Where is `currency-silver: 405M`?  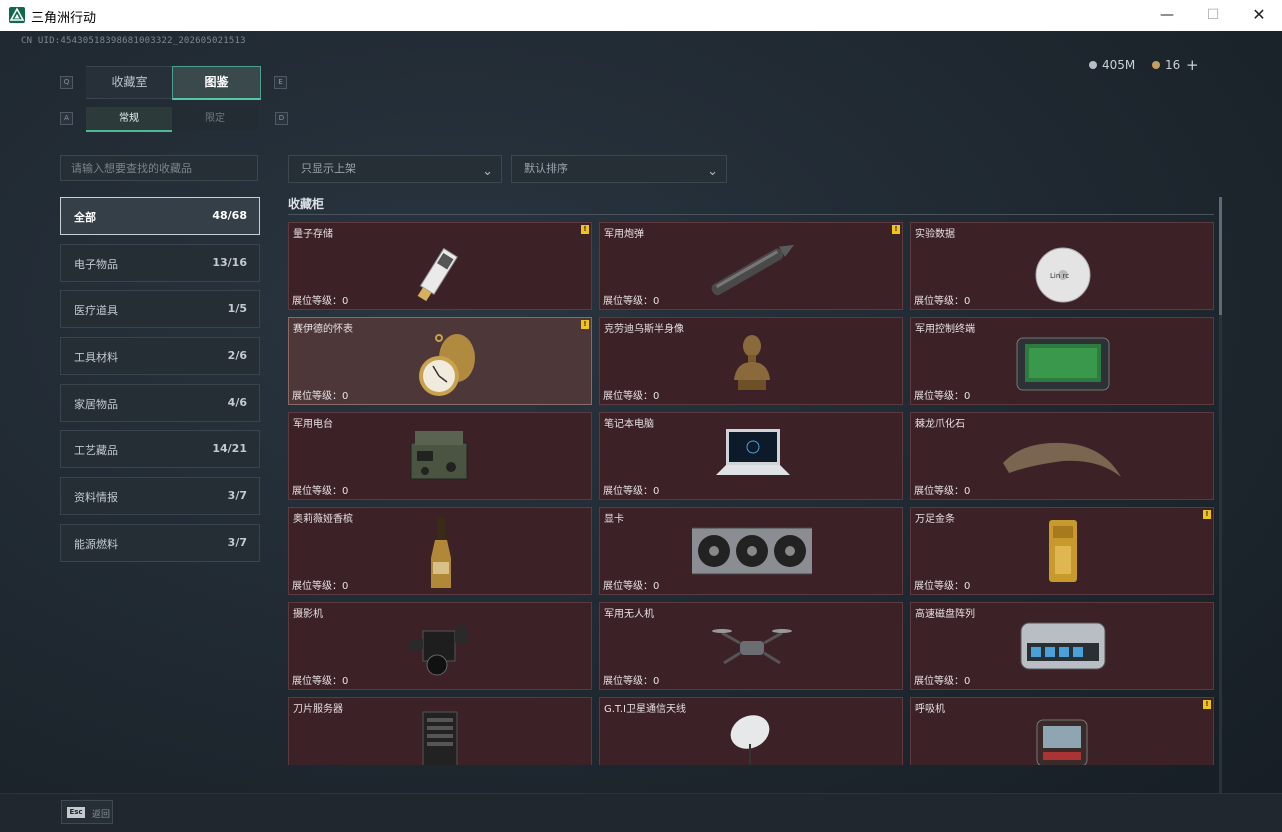 currency-silver: 405M is located at coordinates (1112, 65).